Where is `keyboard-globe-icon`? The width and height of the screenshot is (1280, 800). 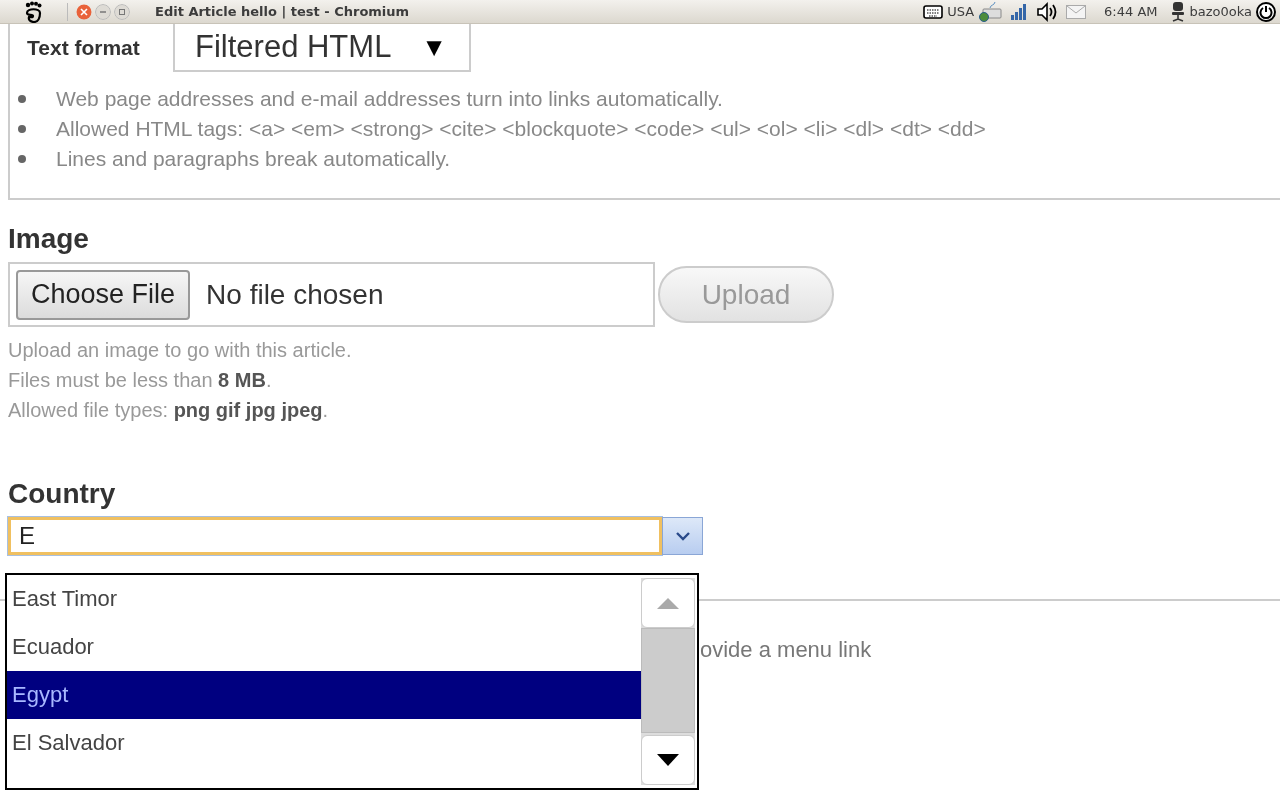 keyboard-globe-icon is located at coordinates (990, 11).